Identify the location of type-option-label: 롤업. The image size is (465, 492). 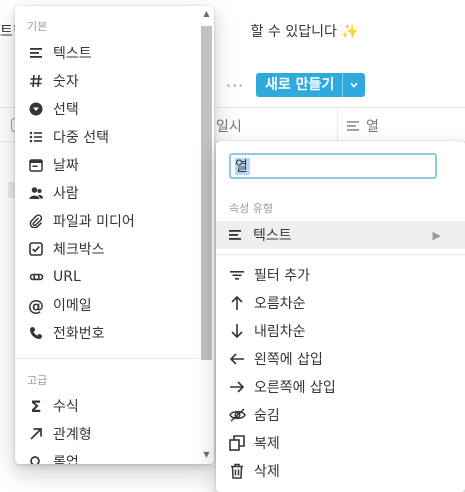
(66, 459).